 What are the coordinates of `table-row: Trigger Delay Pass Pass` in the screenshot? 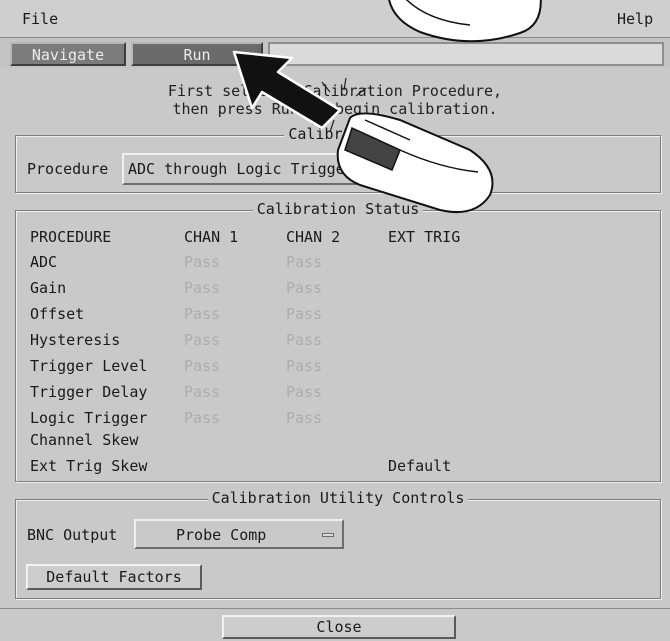 It's located at (270, 395).